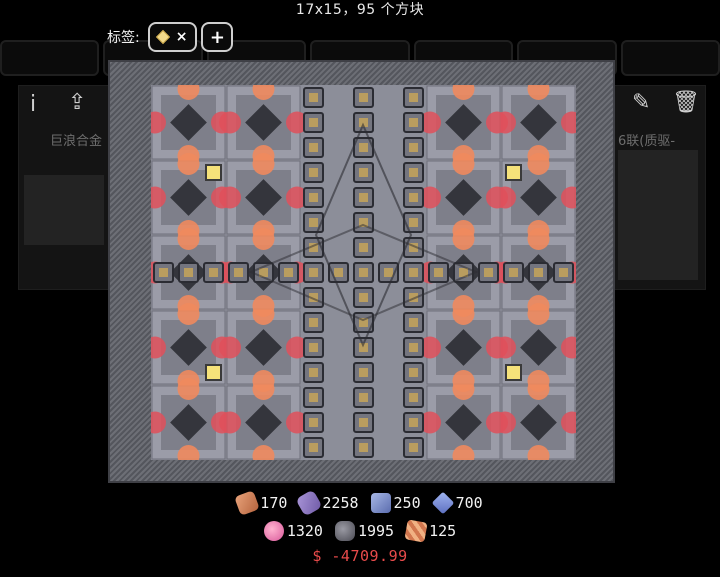  I want to click on cost-phase: 1320, so click(293, 531).